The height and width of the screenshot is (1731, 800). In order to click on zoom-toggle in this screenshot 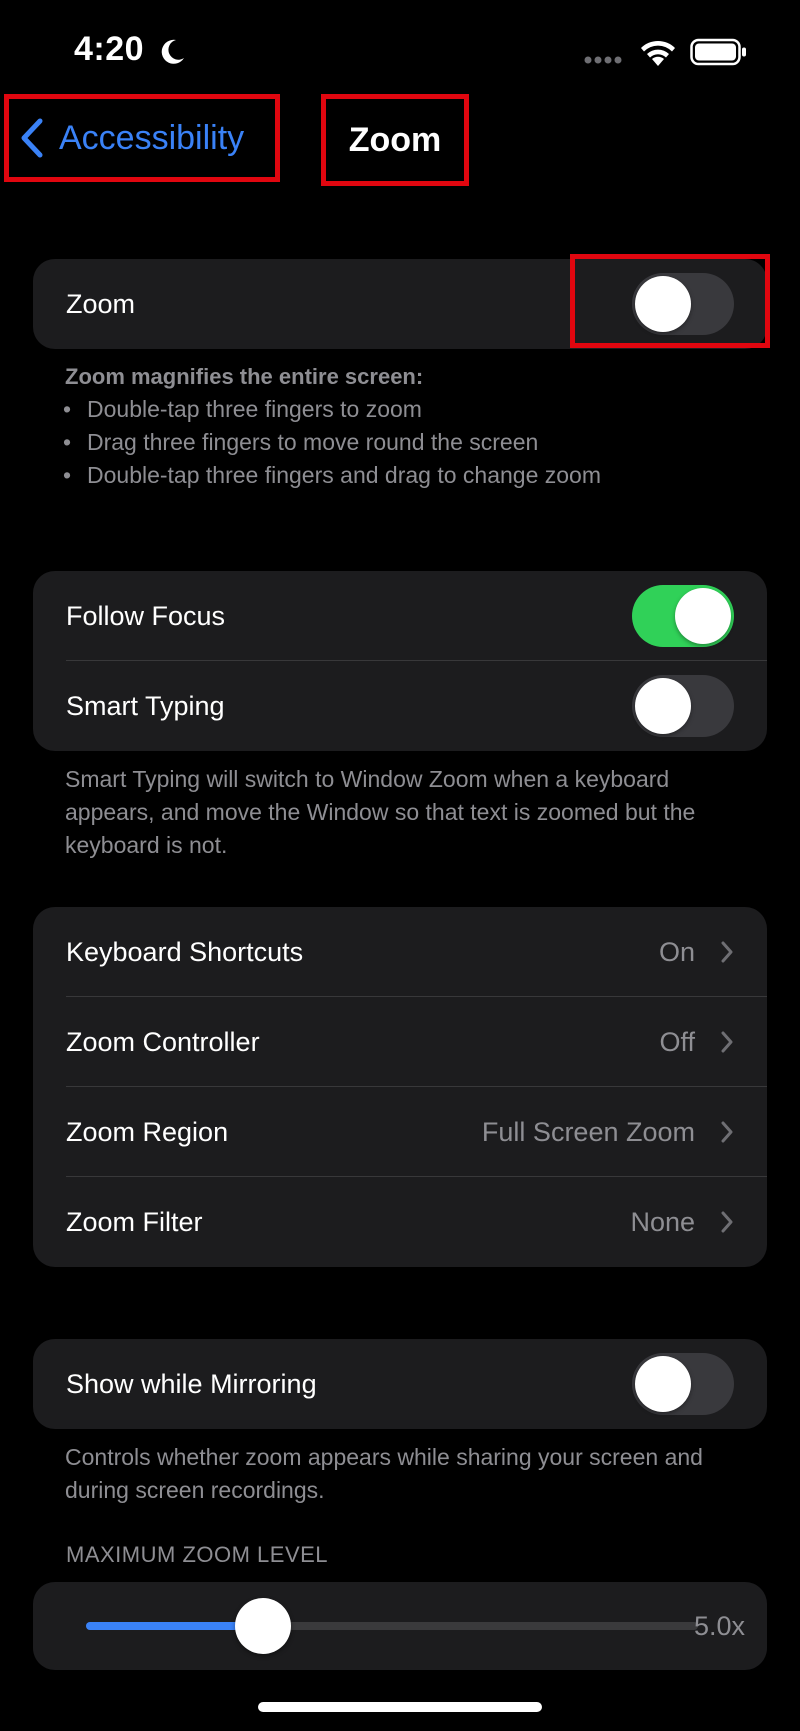, I will do `click(683, 304)`.